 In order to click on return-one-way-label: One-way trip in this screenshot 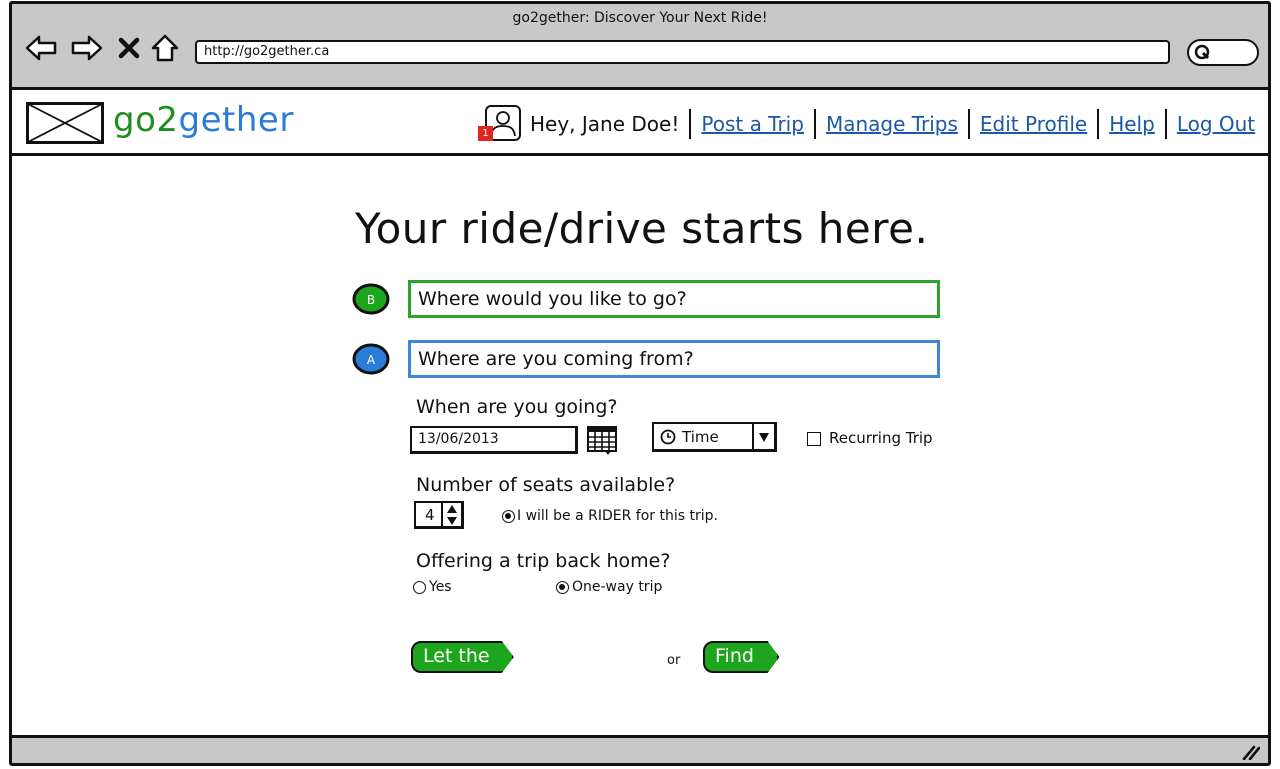, I will do `click(617, 587)`.